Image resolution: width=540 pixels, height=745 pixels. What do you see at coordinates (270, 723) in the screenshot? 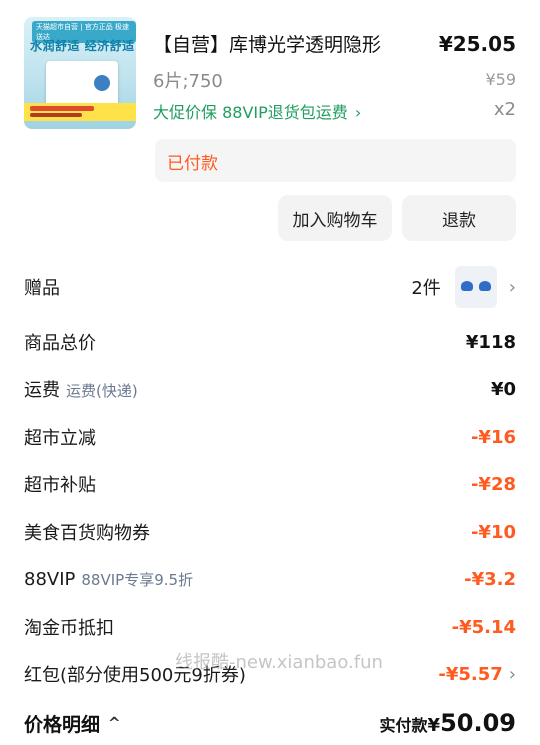
I see `price-footer: 价格明细 ^ 实付款 ¥ 50.09` at bounding box center [270, 723].